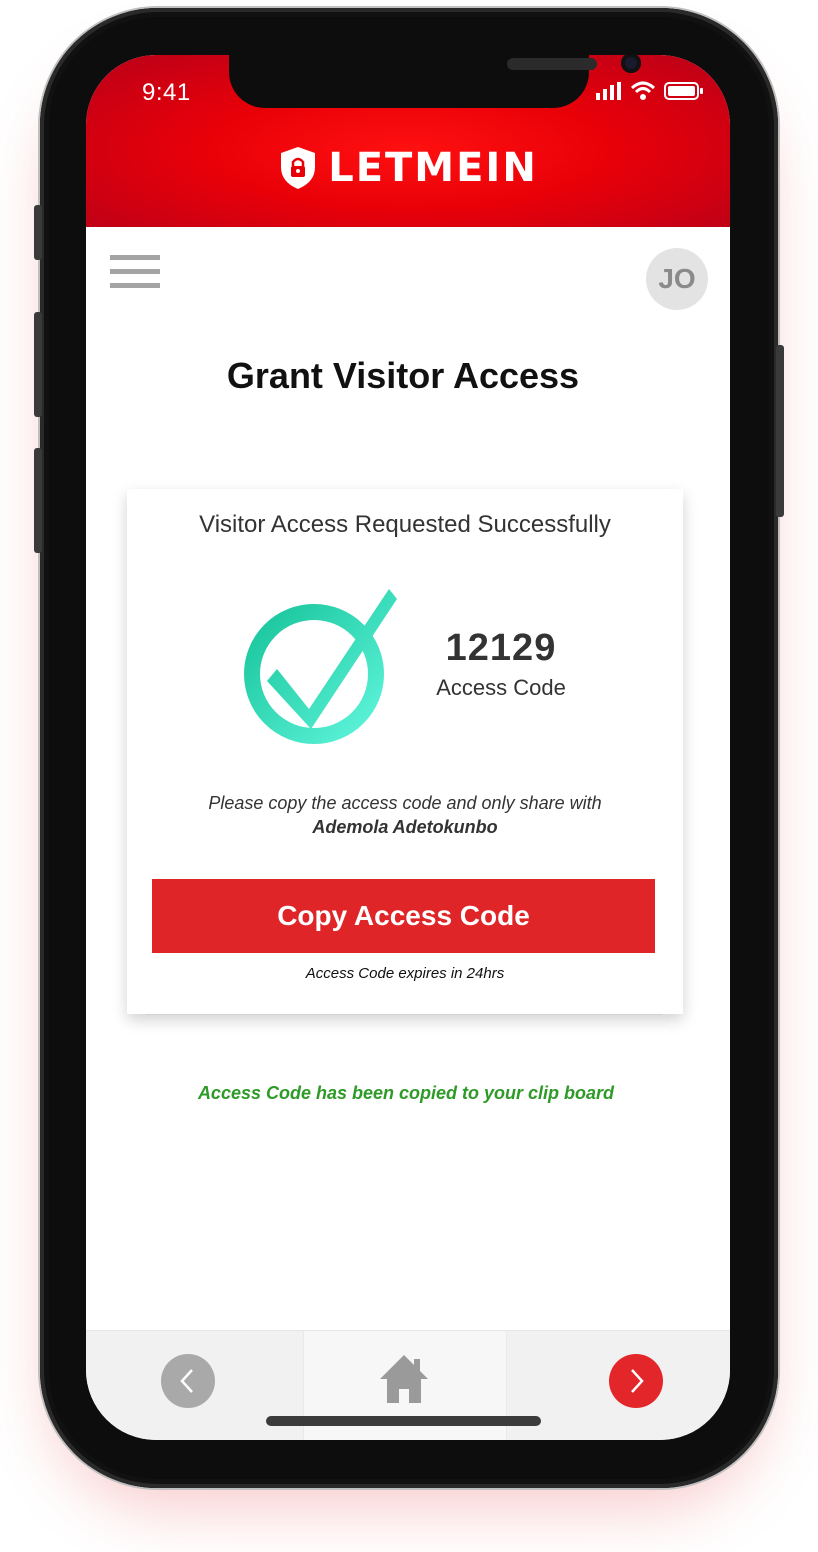 This screenshot has width=818, height=1552. I want to click on volume-up-button, so click(38, 364).